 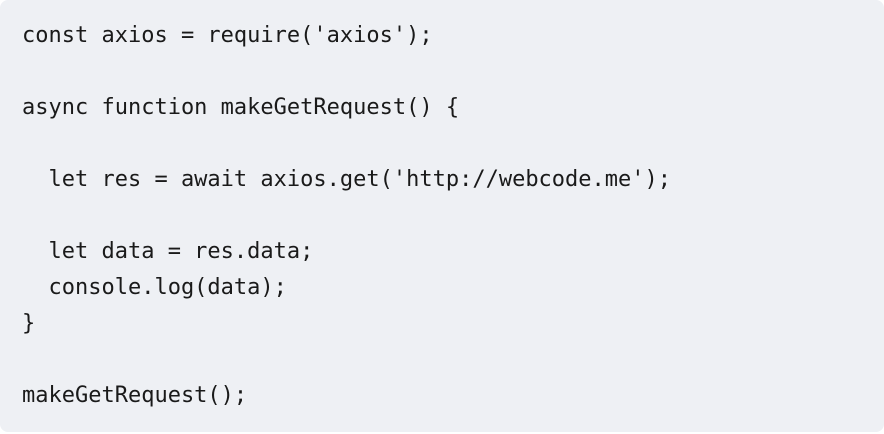 What do you see at coordinates (29, 323) in the screenshot?
I see `code-line: }` at bounding box center [29, 323].